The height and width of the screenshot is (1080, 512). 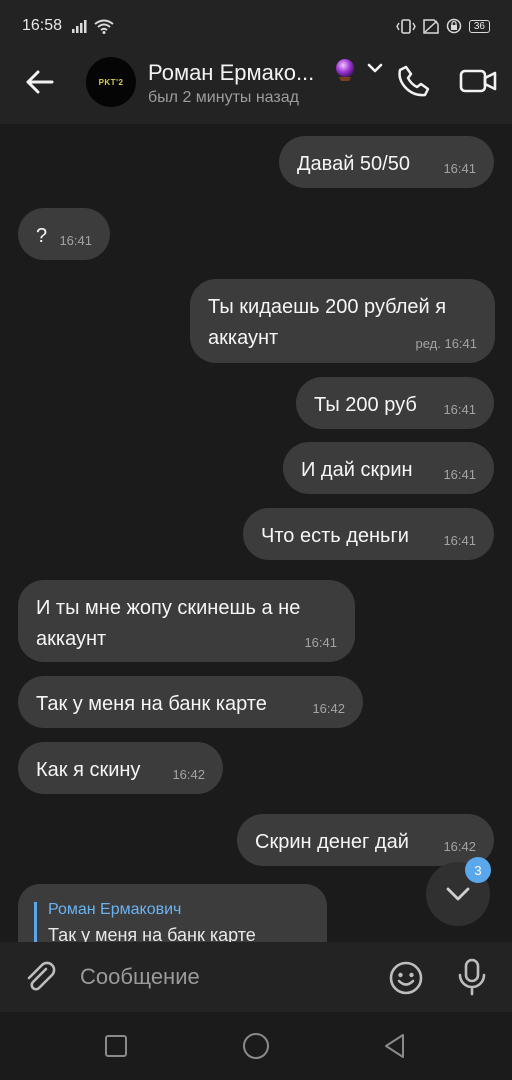 What do you see at coordinates (353, 164) in the screenshot?
I see `message-text: Давай 50/50` at bounding box center [353, 164].